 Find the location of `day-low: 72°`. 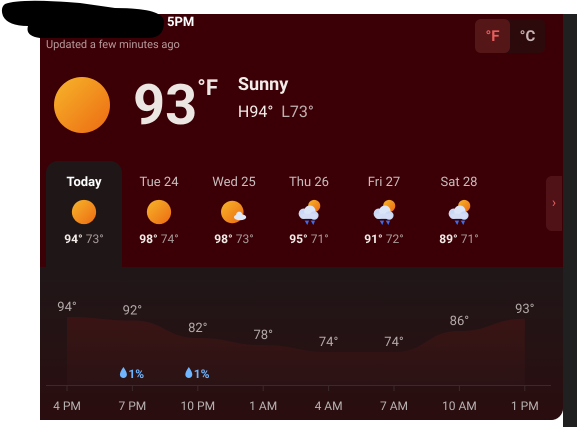

day-low: 72° is located at coordinates (395, 239).